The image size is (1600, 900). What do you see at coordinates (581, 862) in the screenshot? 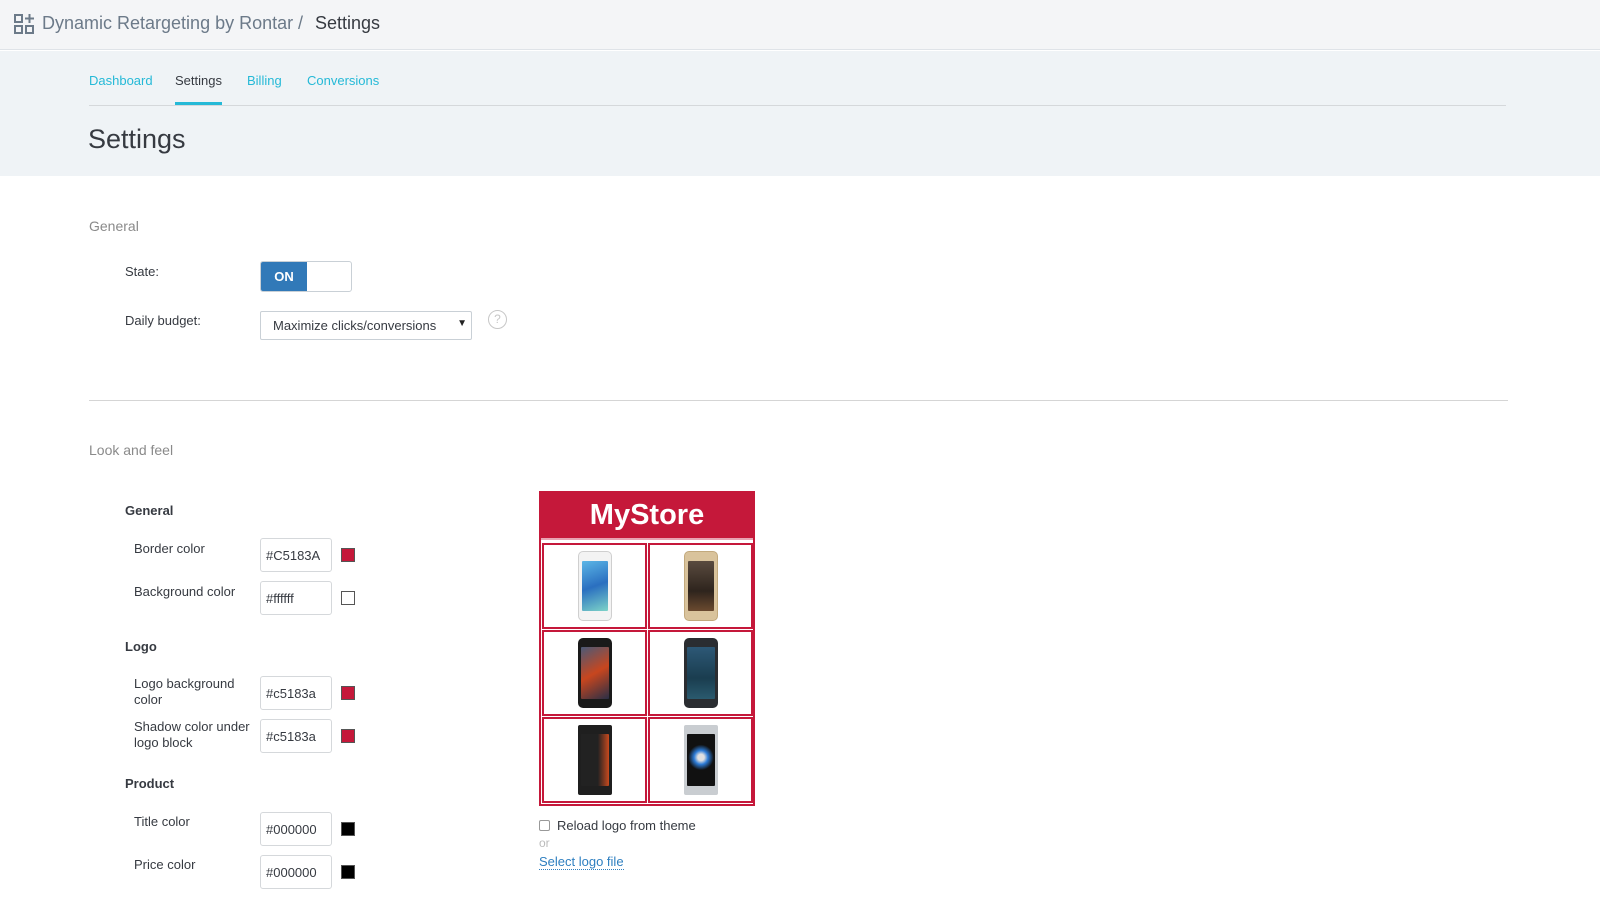
I see `select-logo-file-link: Select logo file` at bounding box center [581, 862].